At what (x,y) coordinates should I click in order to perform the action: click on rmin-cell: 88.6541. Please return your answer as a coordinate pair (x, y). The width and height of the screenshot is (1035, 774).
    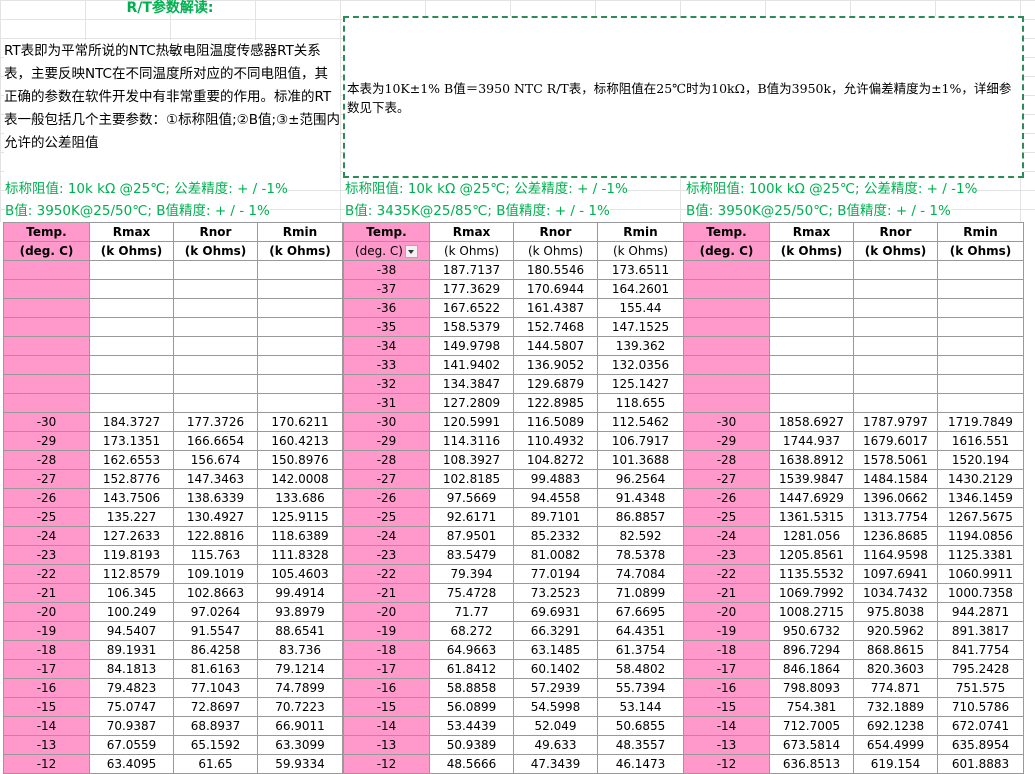
    Looking at the image, I should click on (300, 631).